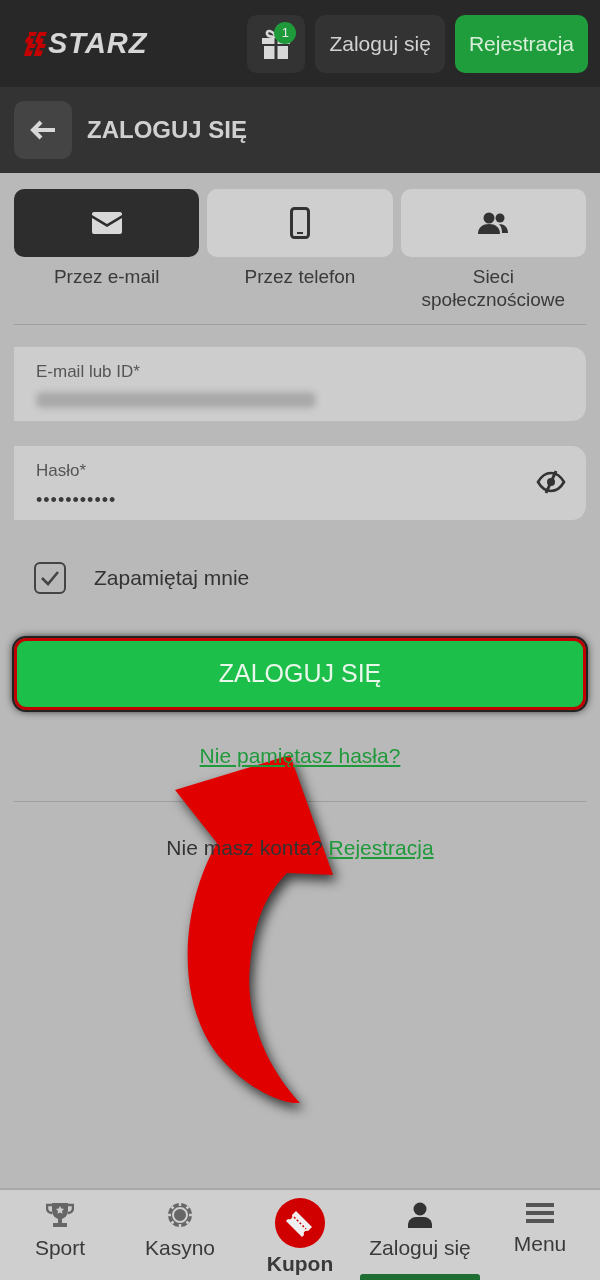 The height and width of the screenshot is (1280, 600). I want to click on remember-checkbox, so click(50, 577).